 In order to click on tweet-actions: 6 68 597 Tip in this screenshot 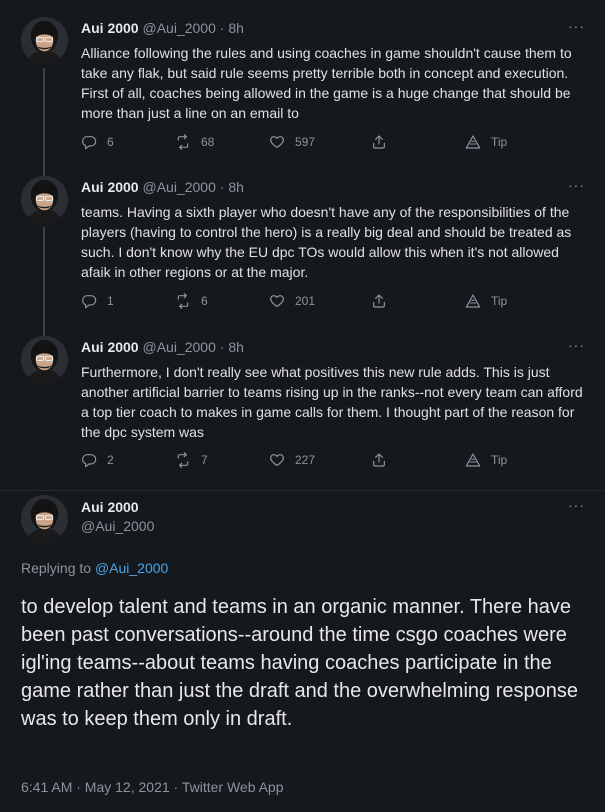, I will do `click(301, 144)`.